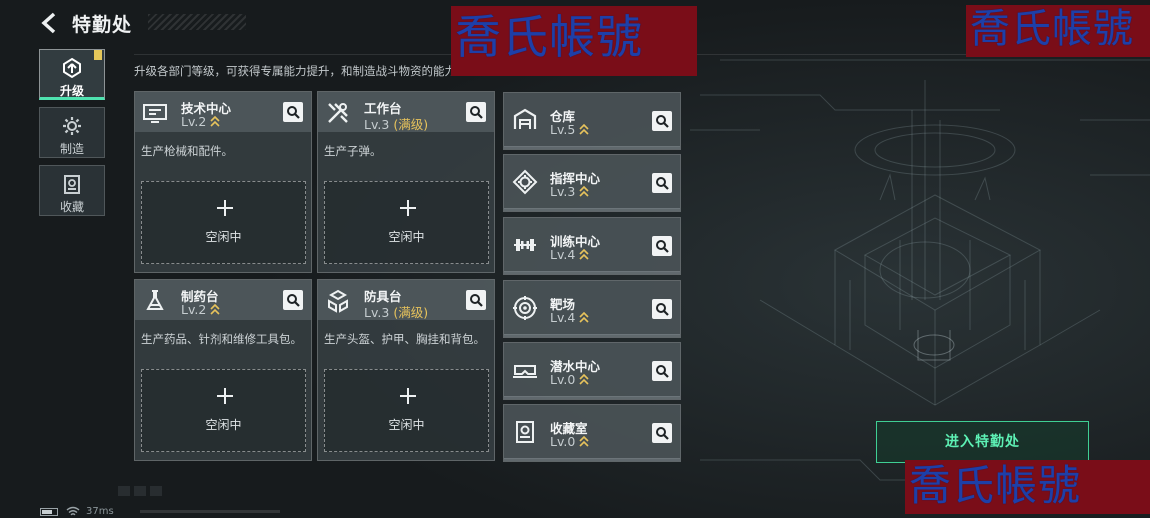  Describe the element at coordinates (102, 25) in the screenshot. I see `page-title: 特勤处` at that location.